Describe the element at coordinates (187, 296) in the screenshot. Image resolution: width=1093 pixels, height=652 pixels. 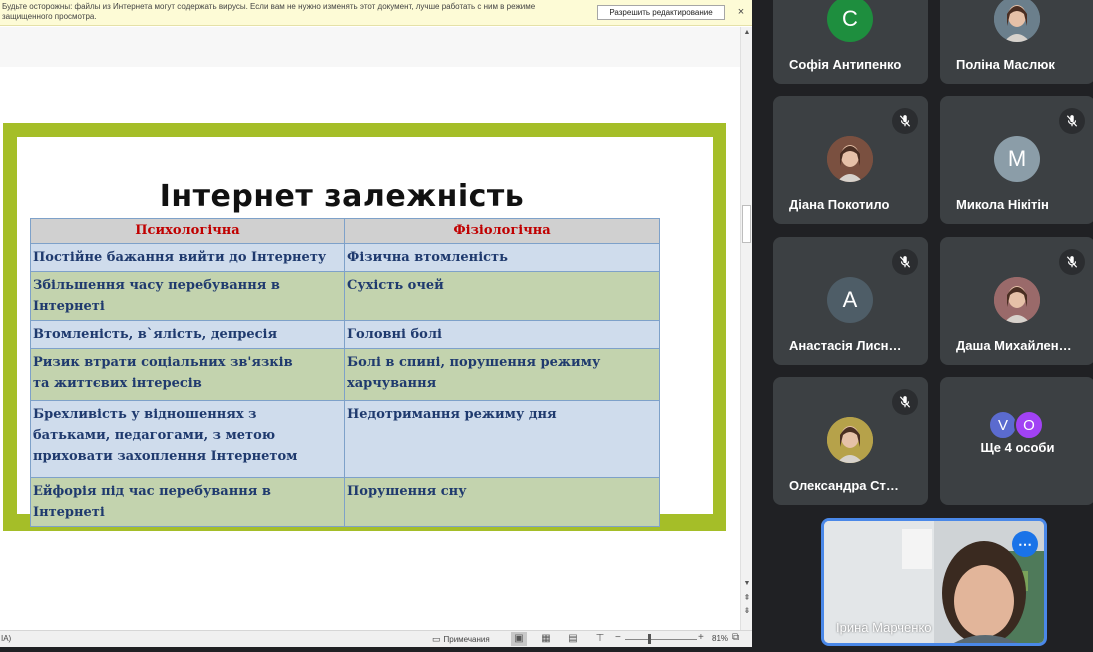
I see `cell-psychological: Збільшення часу перебування в Інтернеті` at that location.